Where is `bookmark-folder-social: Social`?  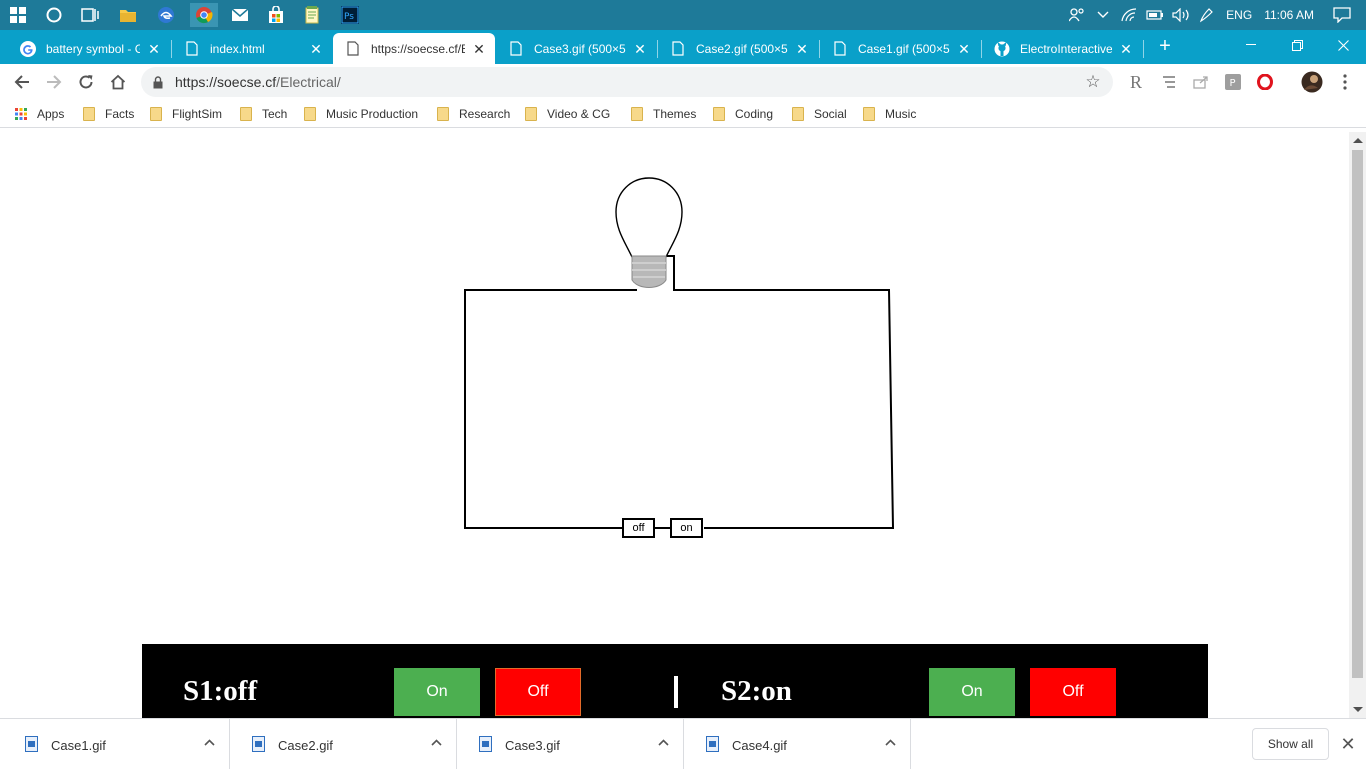 bookmark-folder-social: Social is located at coordinates (819, 114).